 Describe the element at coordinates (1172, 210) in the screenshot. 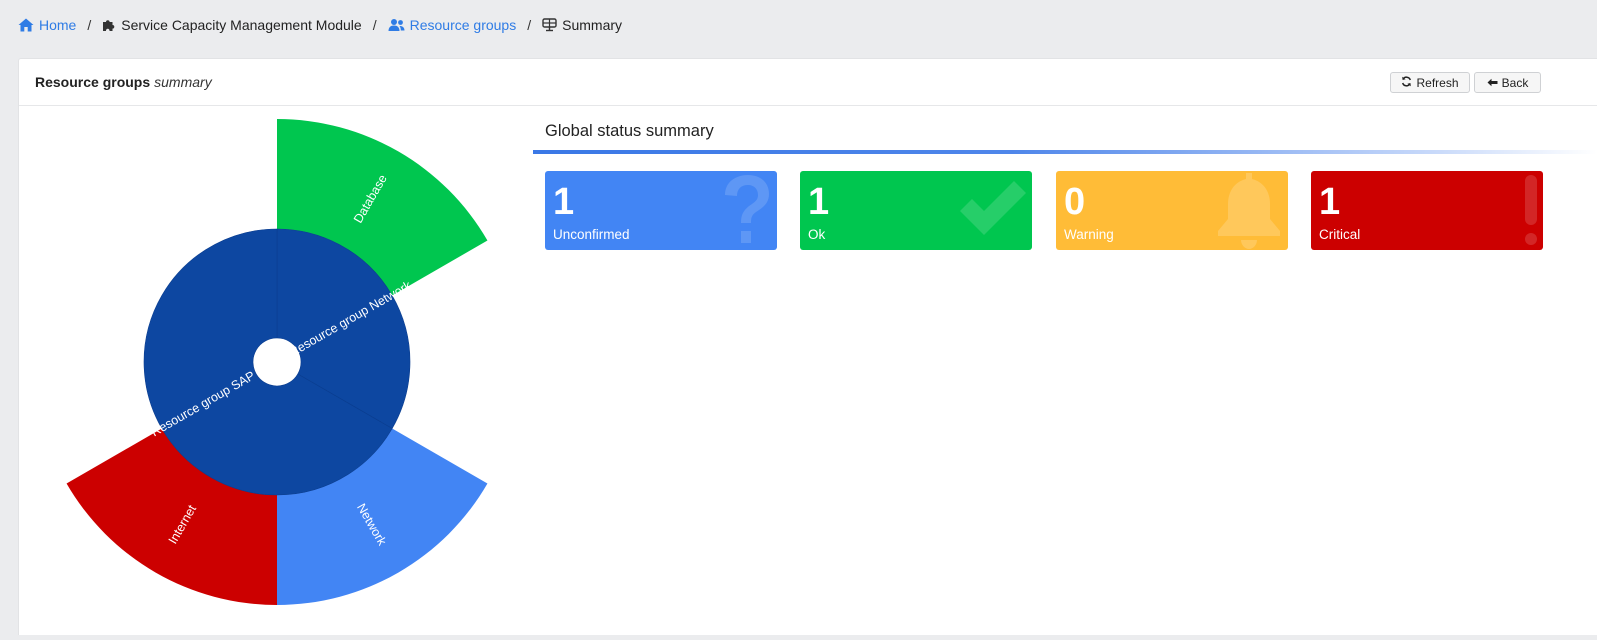

I see `status-card-warning: 0 Warning` at that location.